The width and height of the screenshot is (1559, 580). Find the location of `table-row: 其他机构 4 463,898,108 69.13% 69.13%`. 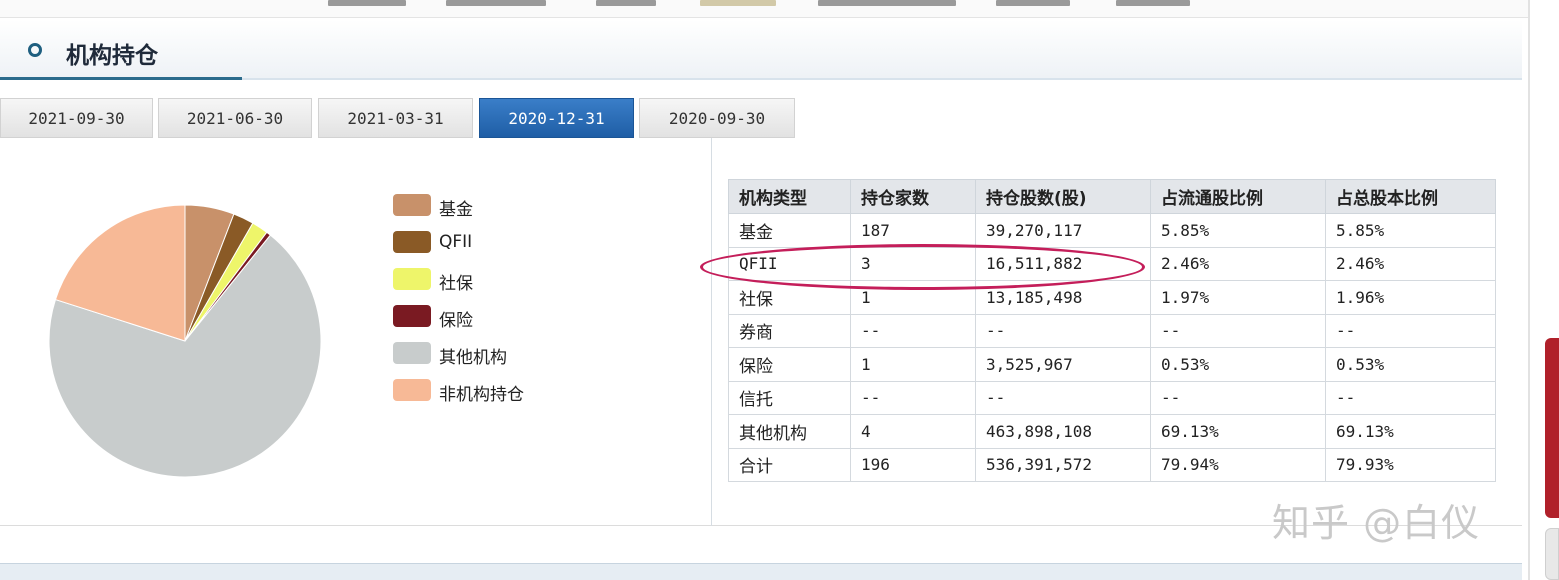

table-row: 其他机构 4 463,898,108 69.13% 69.13% is located at coordinates (1112, 431).